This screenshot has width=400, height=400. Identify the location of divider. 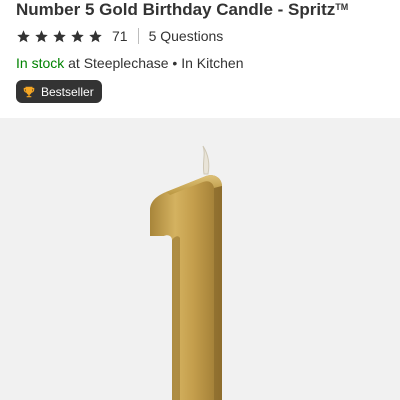
(138, 36).